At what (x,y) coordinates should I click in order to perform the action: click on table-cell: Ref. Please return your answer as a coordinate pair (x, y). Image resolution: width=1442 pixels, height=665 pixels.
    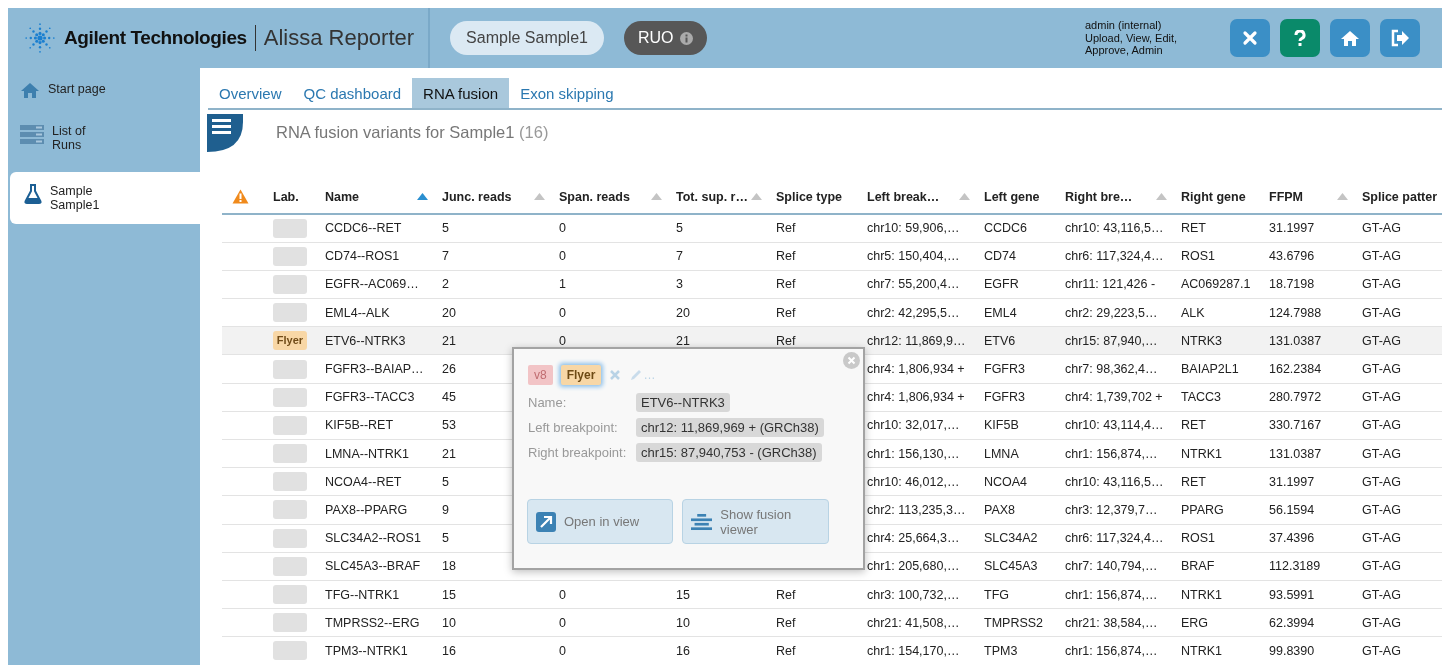
    Looking at the image, I should click on (786, 594).